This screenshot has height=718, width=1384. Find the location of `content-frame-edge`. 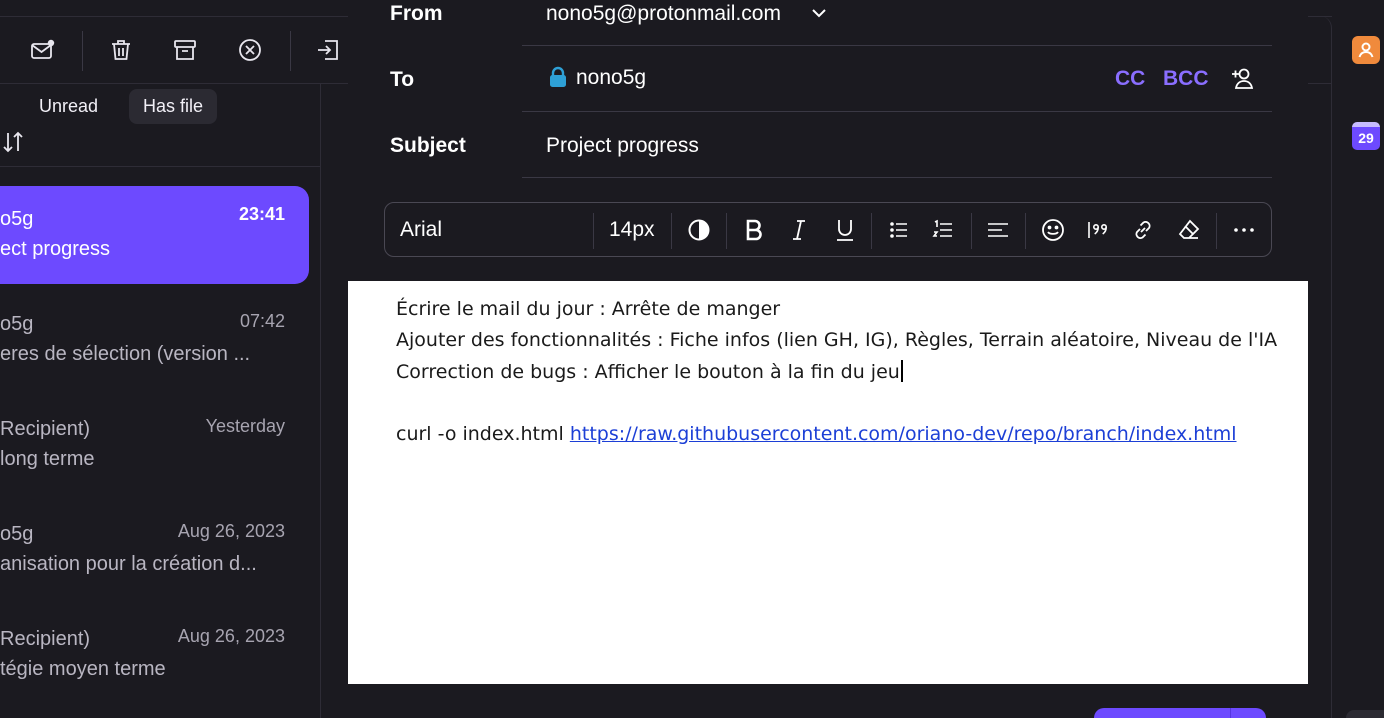

content-frame-edge is located at coordinates (1320, 367).